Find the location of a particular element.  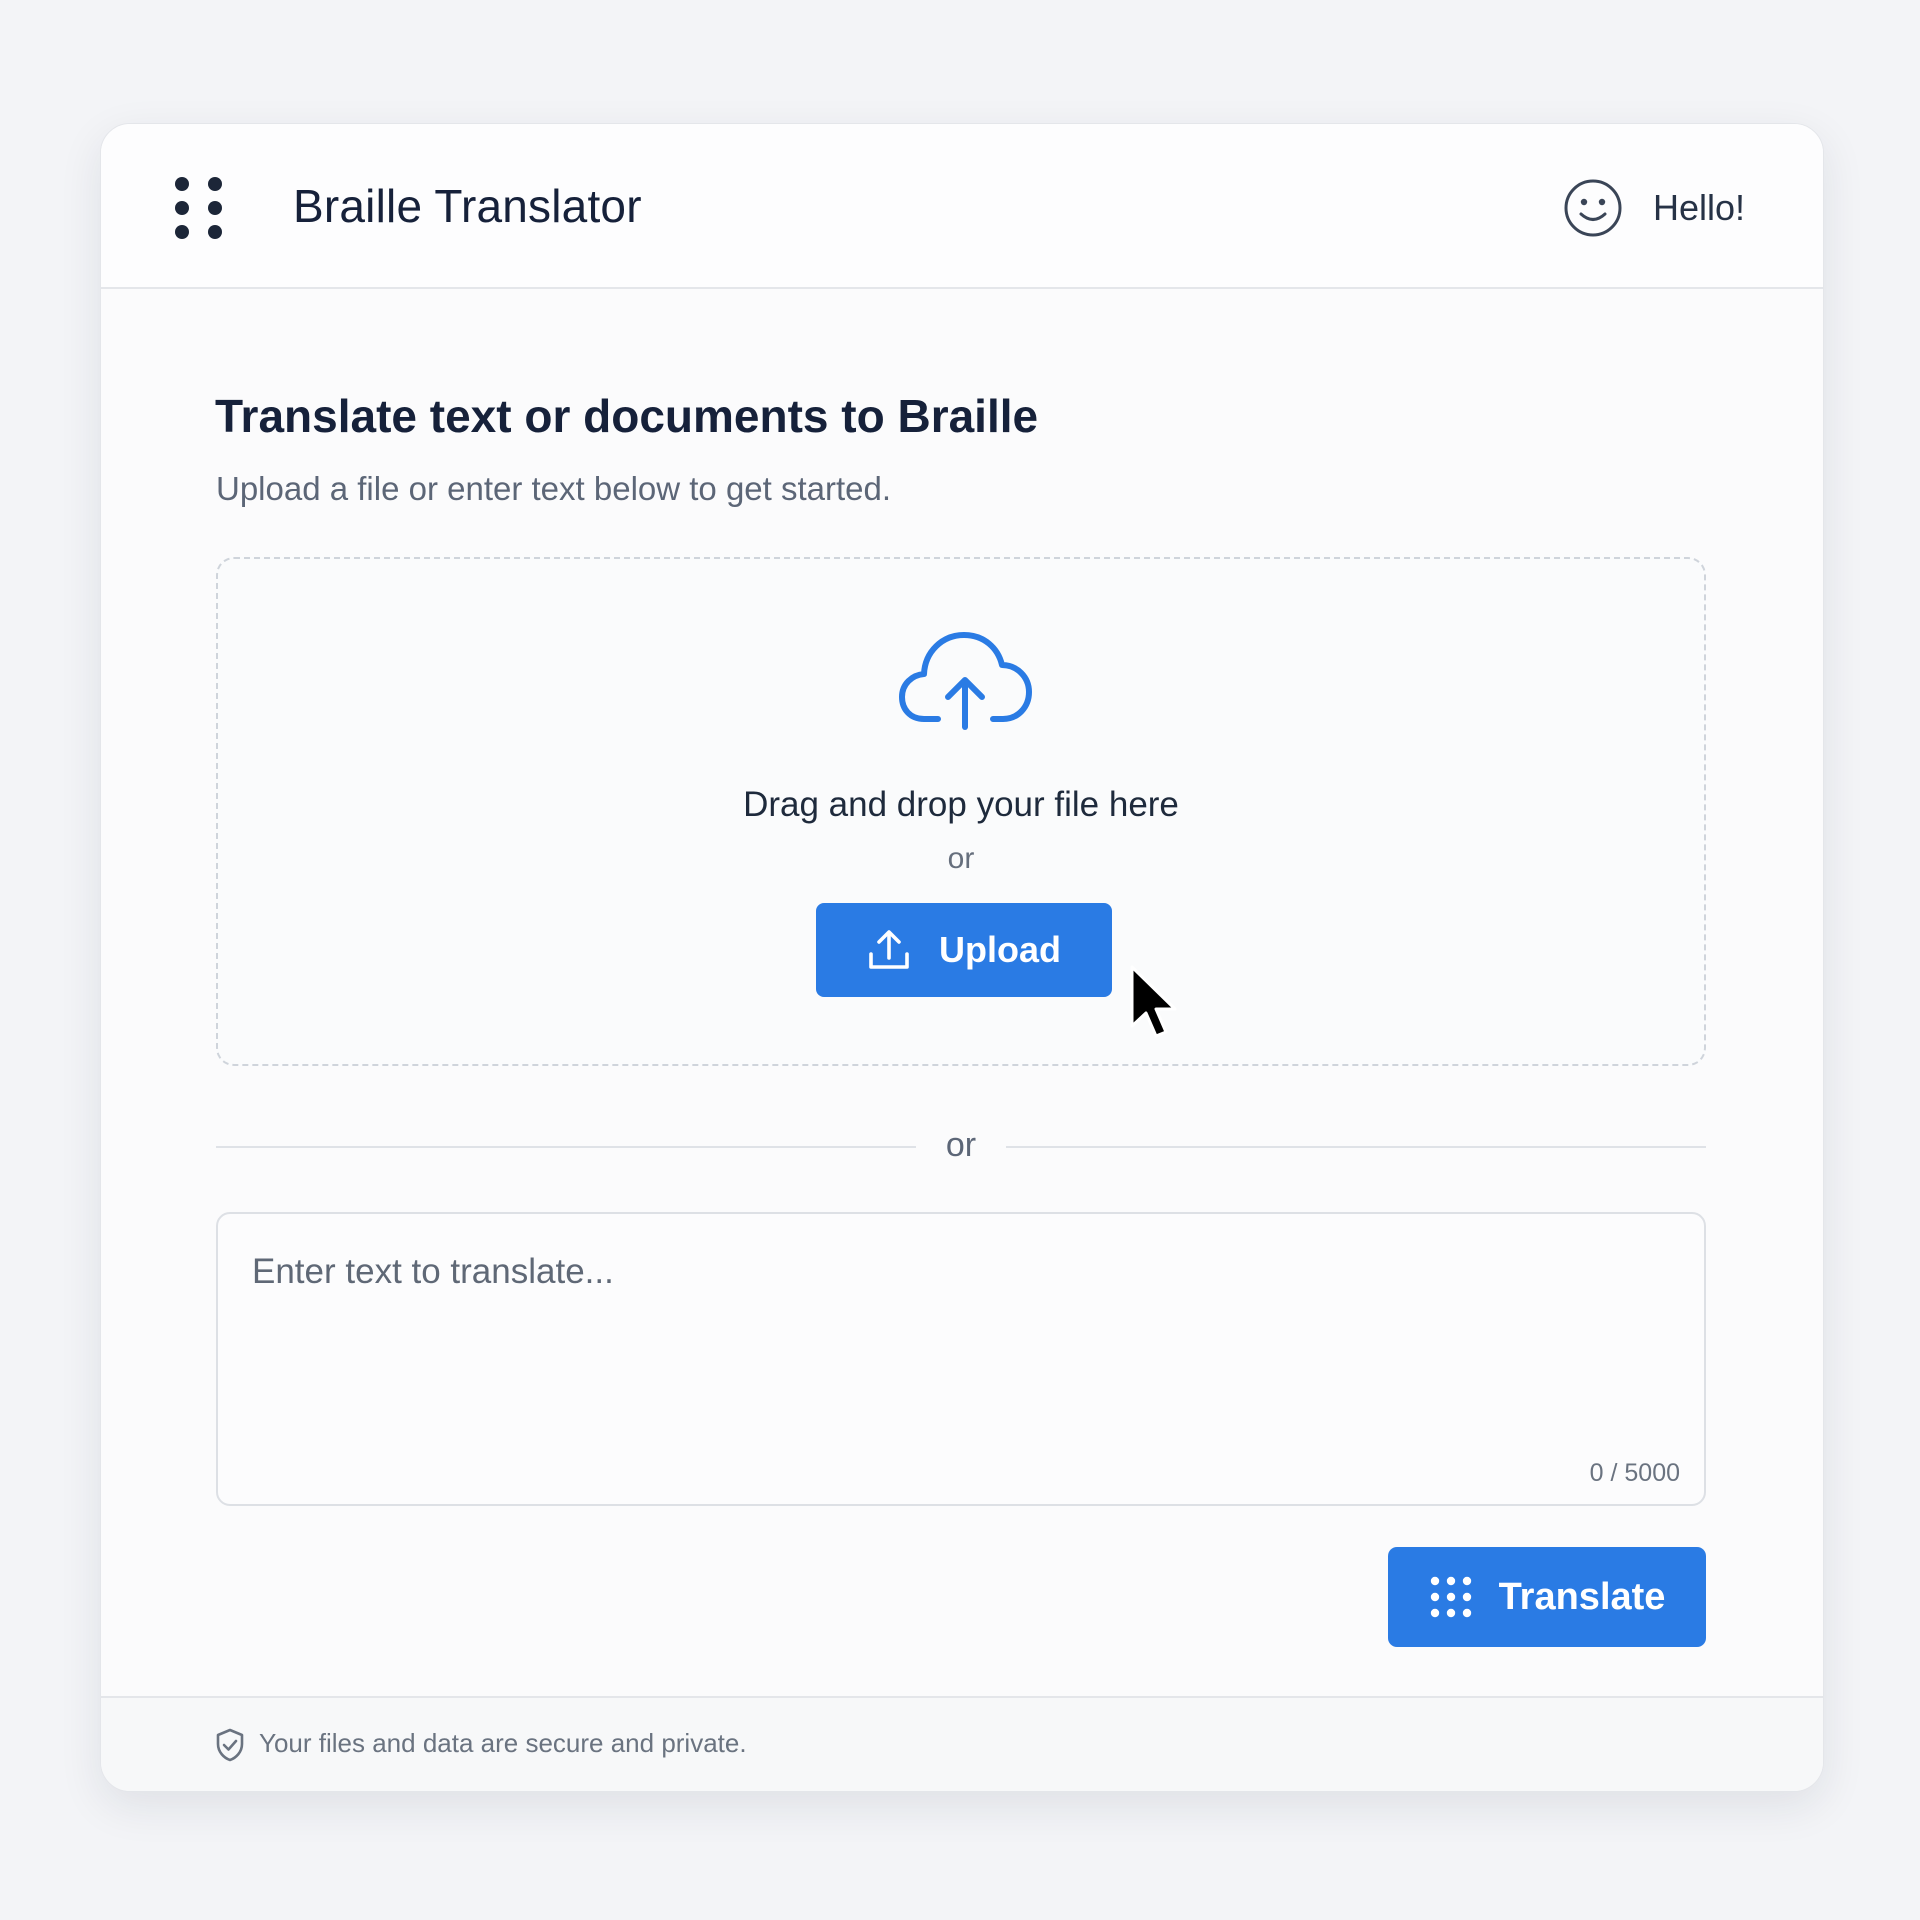

or-divider: or is located at coordinates (961, 1147).